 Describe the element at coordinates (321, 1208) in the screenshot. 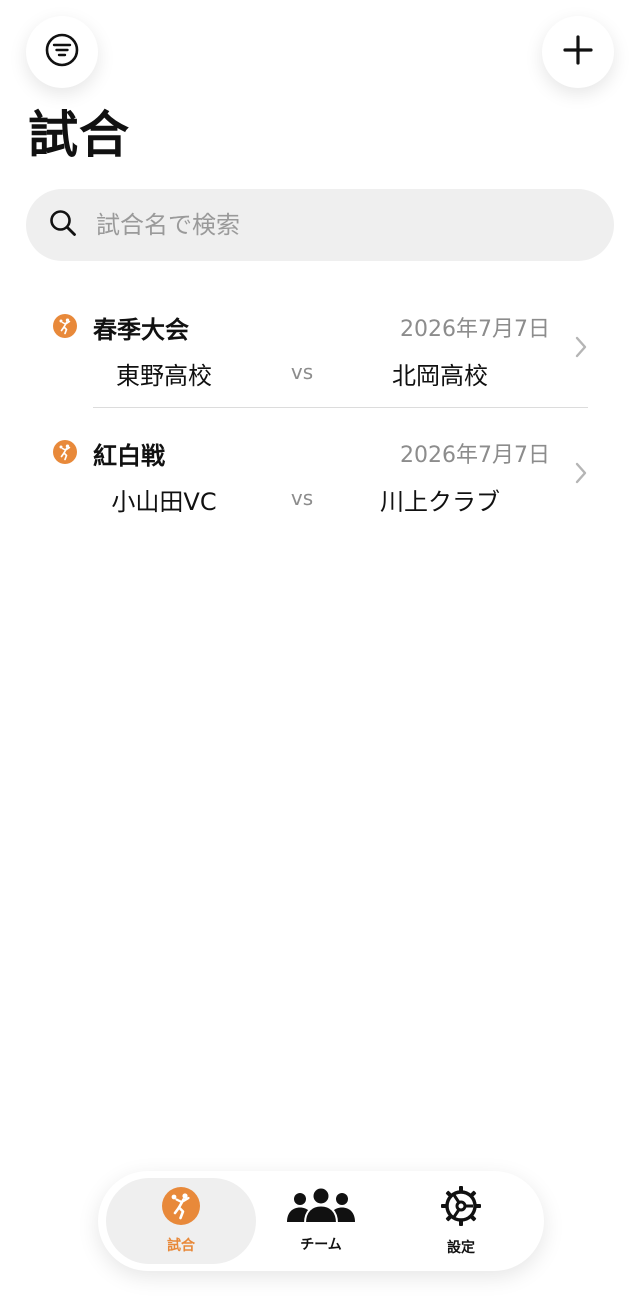

I see `people-icon` at that location.